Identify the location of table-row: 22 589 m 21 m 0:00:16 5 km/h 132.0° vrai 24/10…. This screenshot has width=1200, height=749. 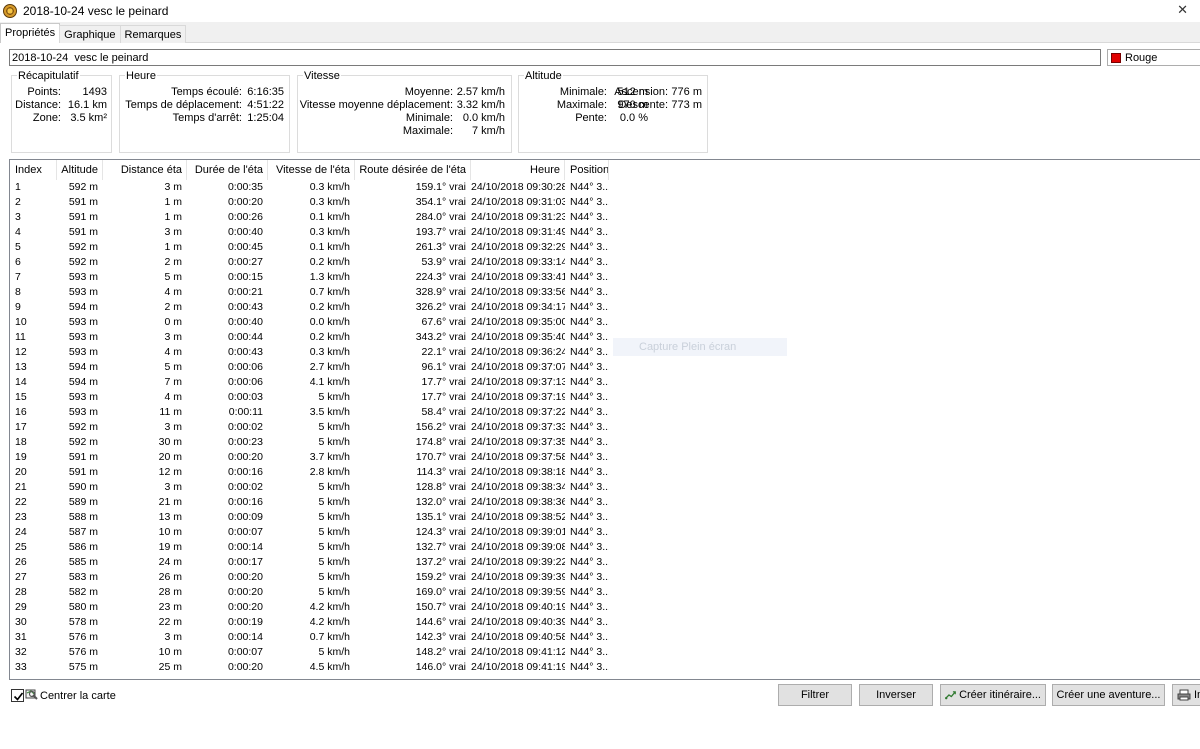
(309, 502).